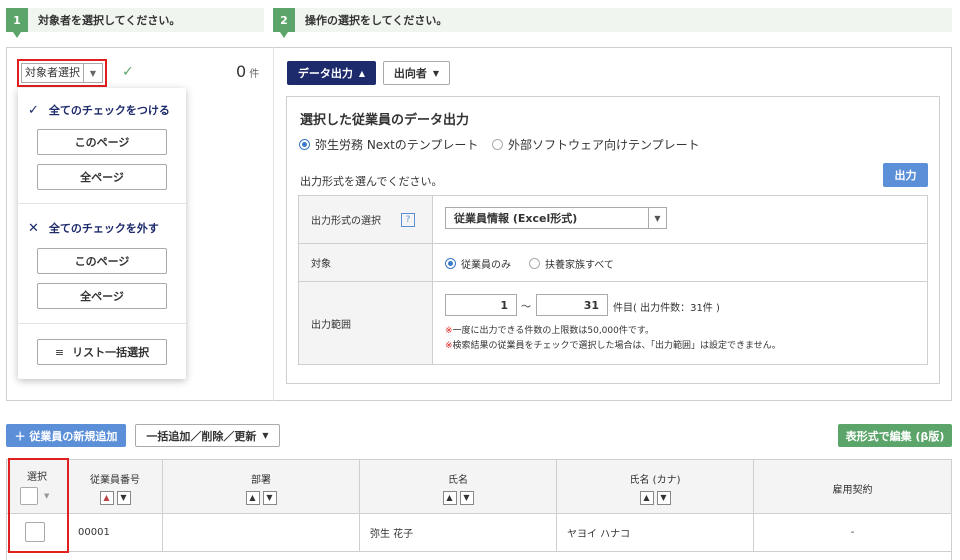 Image resolution: width=960 pixels, height=560 pixels. Describe the element at coordinates (905, 175) in the screenshot. I see `output-button: 出力` at that location.